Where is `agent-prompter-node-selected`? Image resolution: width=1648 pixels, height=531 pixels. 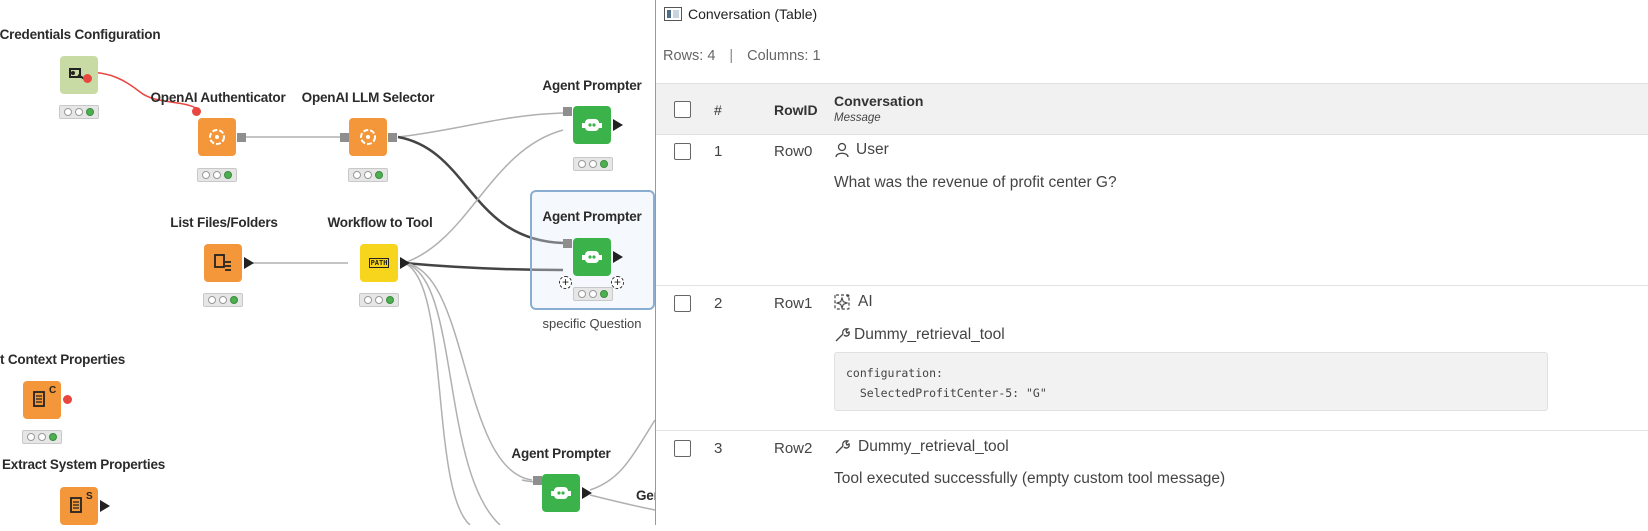 agent-prompter-node-selected is located at coordinates (592, 257).